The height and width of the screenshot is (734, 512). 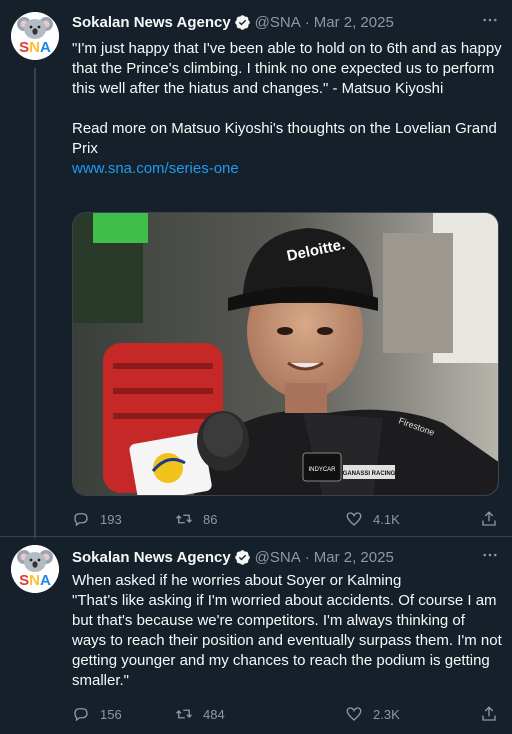 What do you see at coordinates (155, 168) in the screenshot?
I see `tweet-link: www.sna.com/series-one` at bounding box center [155, 168].